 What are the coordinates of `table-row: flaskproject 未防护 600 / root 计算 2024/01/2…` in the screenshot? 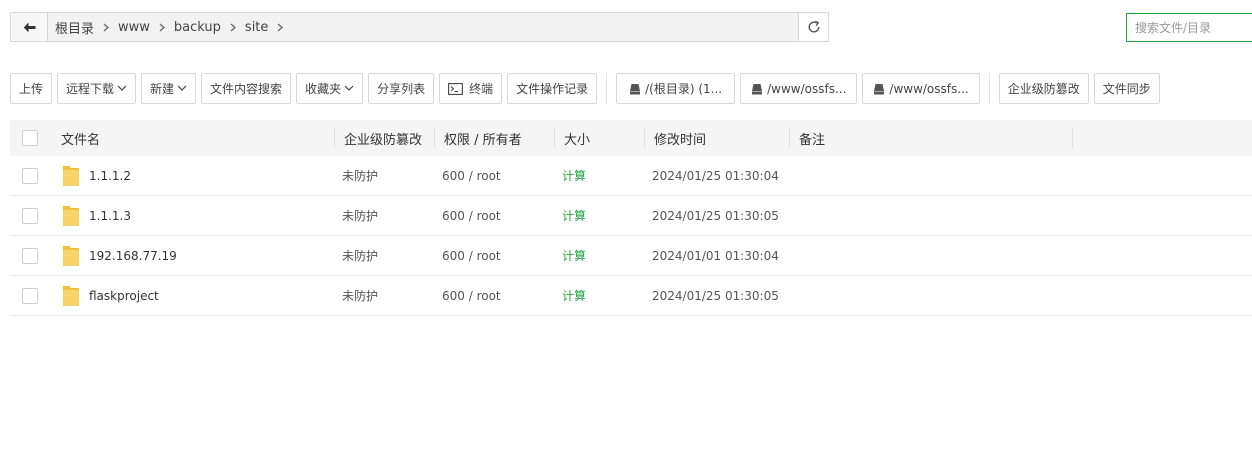 It's located at (631, 296).